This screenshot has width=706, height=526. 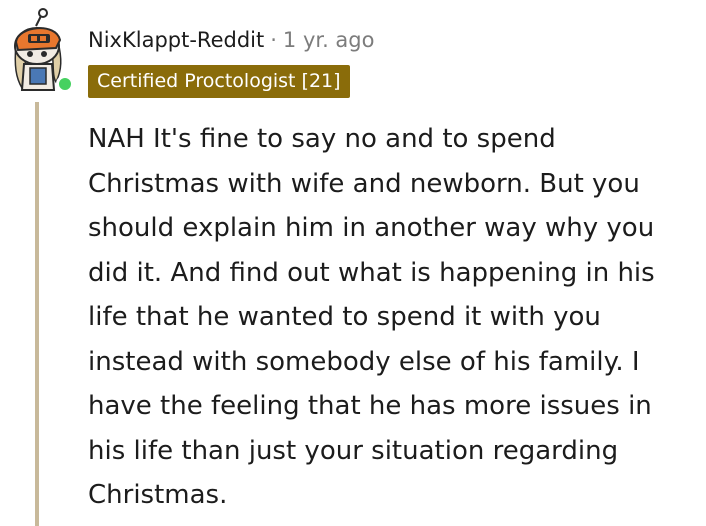 I want to click on comment-header: NixKlappt-Reddit · 1 yr. ago, so click(x=231, y=40).